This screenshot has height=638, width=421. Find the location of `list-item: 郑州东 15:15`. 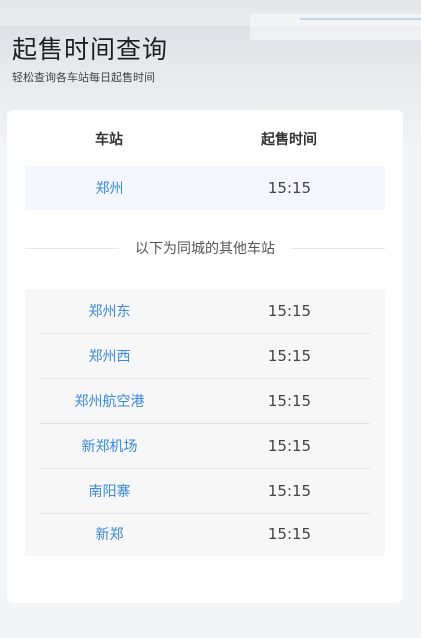

list-item: 郑州东 15:15 is located at coordinates (205, 311).